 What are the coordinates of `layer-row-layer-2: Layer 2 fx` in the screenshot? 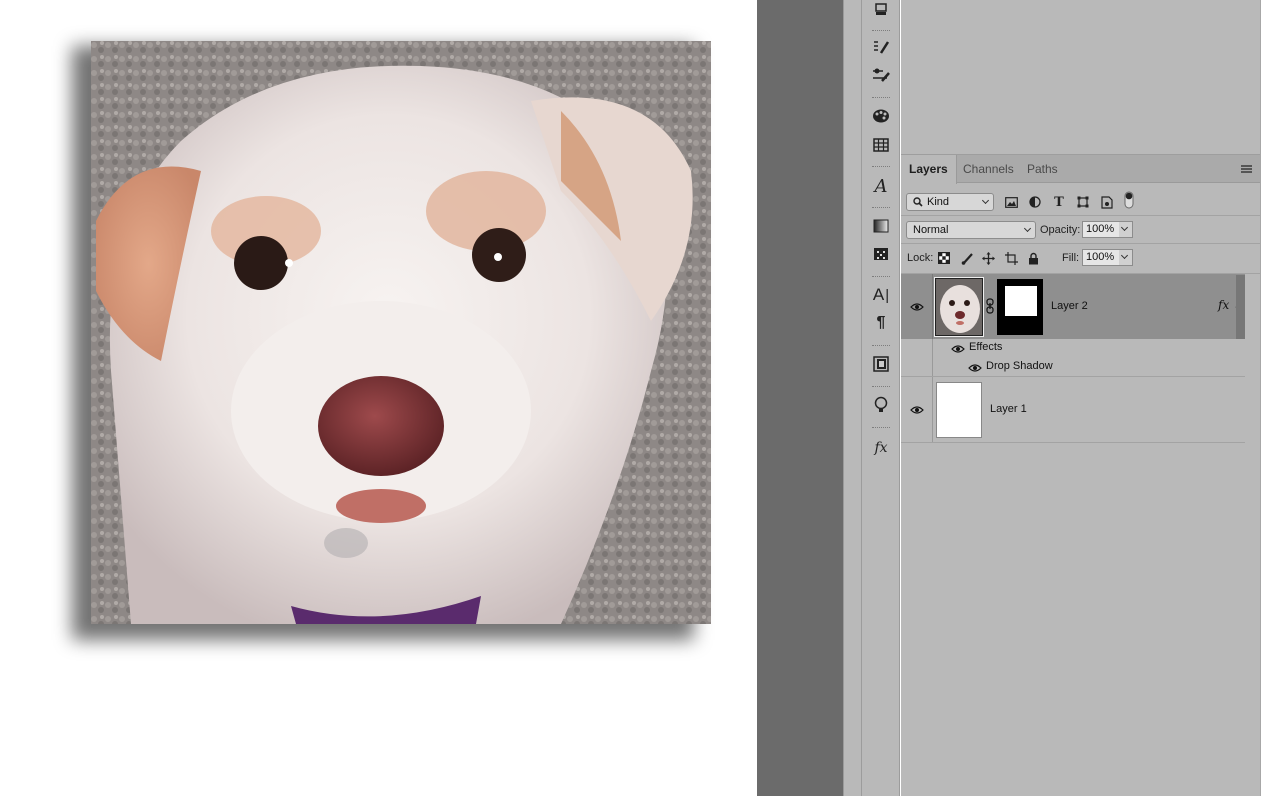 It's located at (1073, 306).